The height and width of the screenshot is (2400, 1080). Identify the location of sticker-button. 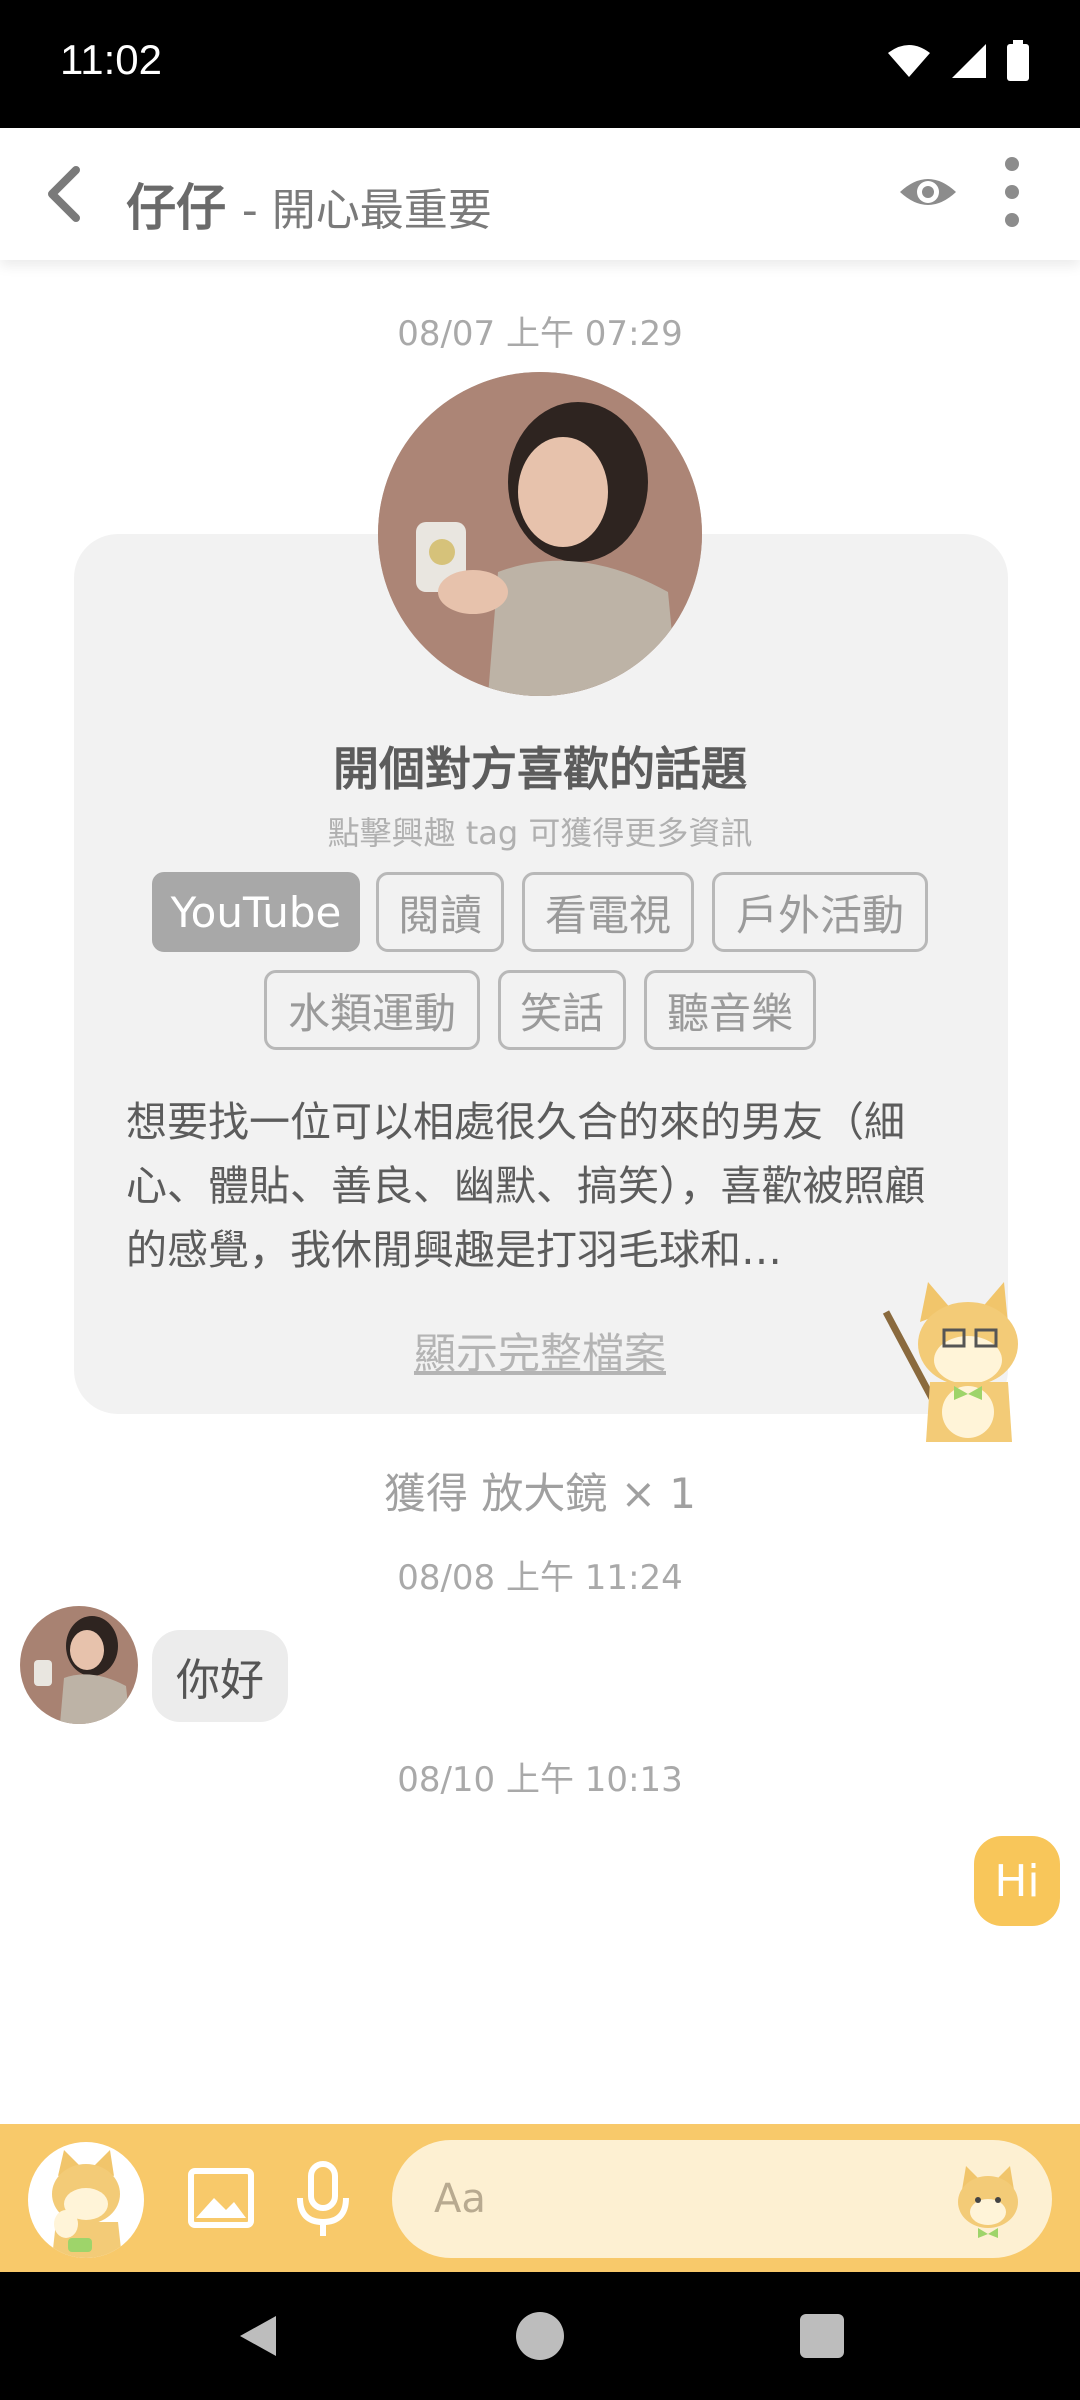
(86, 2200).